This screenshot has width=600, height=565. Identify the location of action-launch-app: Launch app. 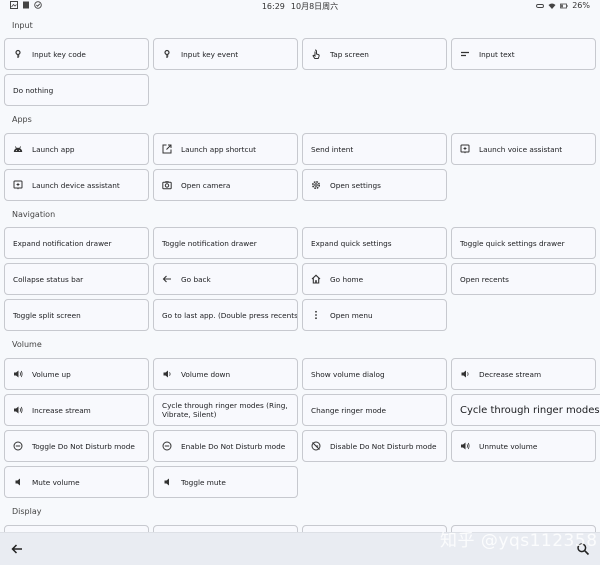
(76, 149).